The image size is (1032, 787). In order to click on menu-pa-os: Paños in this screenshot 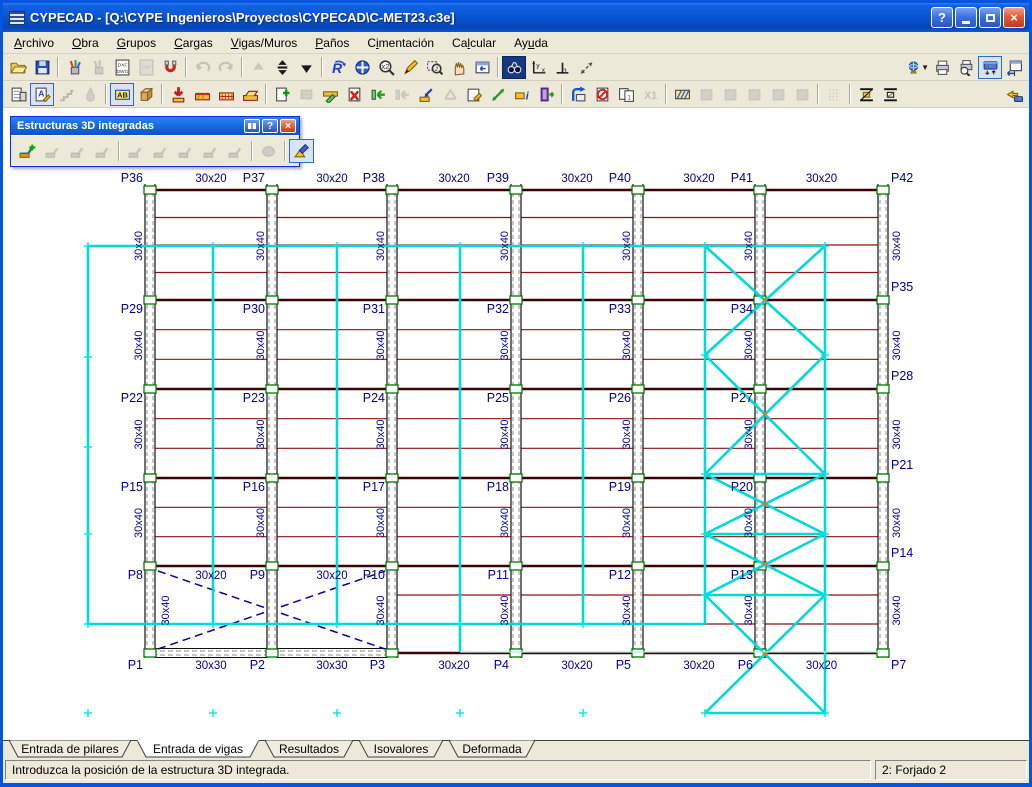, I will do `click(332, 43)`.